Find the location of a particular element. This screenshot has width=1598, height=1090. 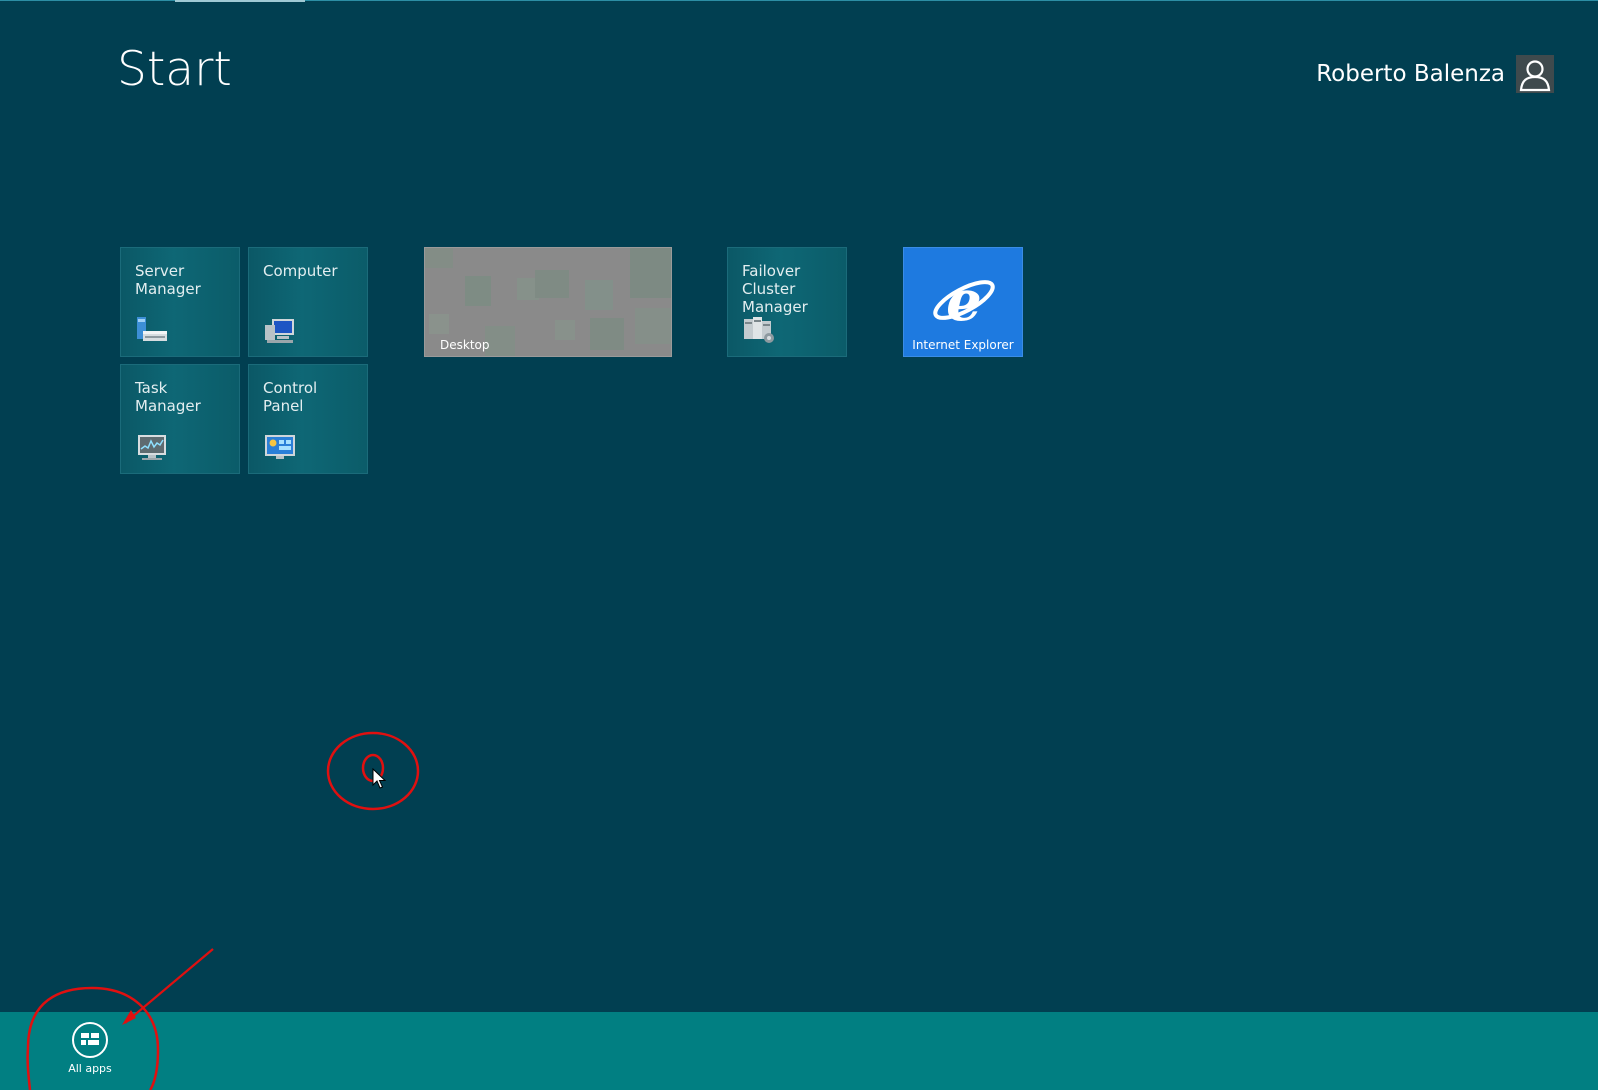

tile-server-manager: Server Manager is located at coordinates (180, 302).